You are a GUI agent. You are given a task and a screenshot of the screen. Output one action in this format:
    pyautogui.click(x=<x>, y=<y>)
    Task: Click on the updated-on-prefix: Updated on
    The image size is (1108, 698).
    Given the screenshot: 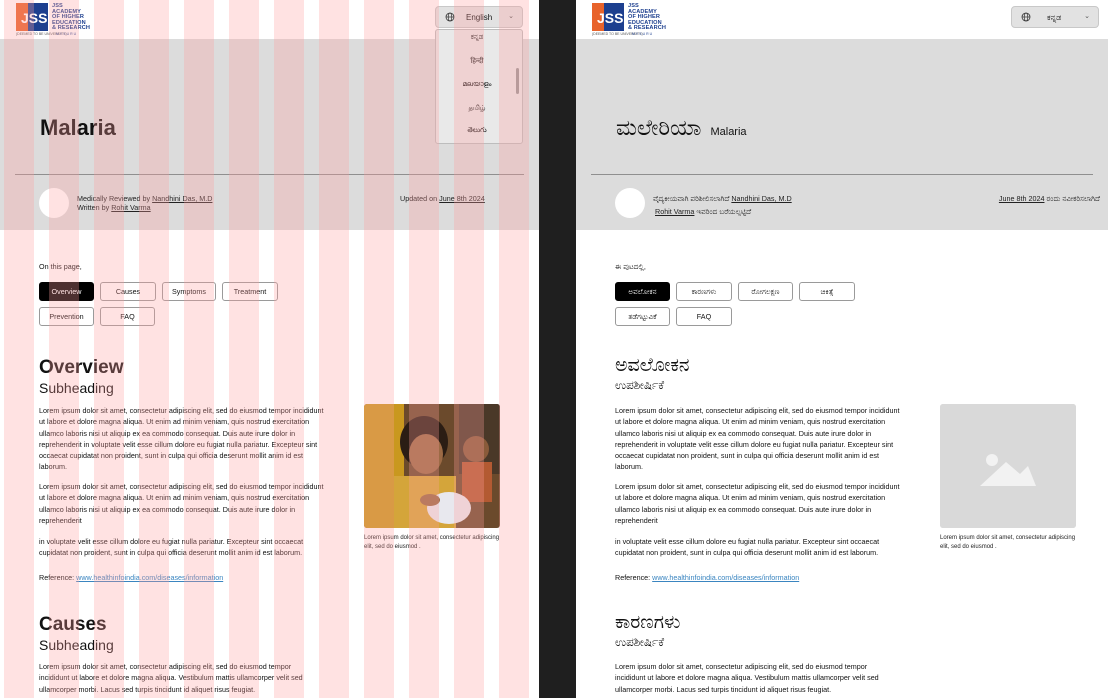 What is the action you would take?
    pyautogui.click(x=419, y=198)
    